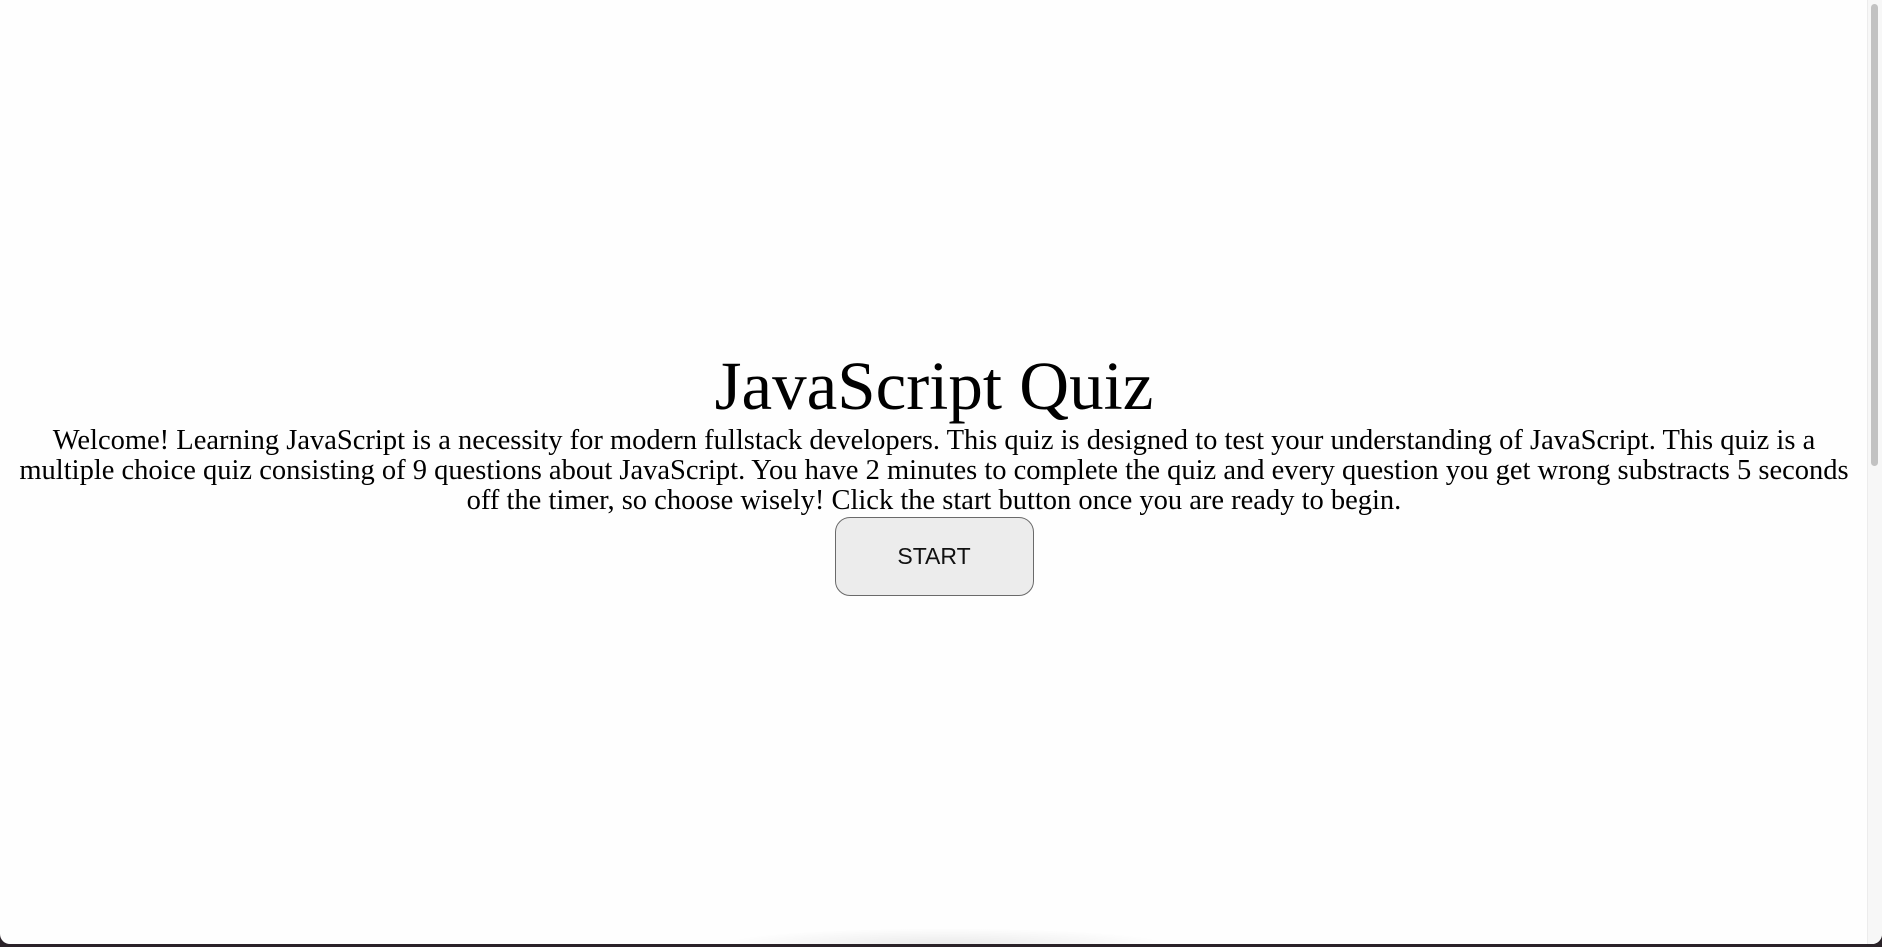 This screenshot has width=1882, height=947. What do you see at coordinates (945, 936) in the screenshot?
I see `dock-shadow` at bounding box center [945, 936].